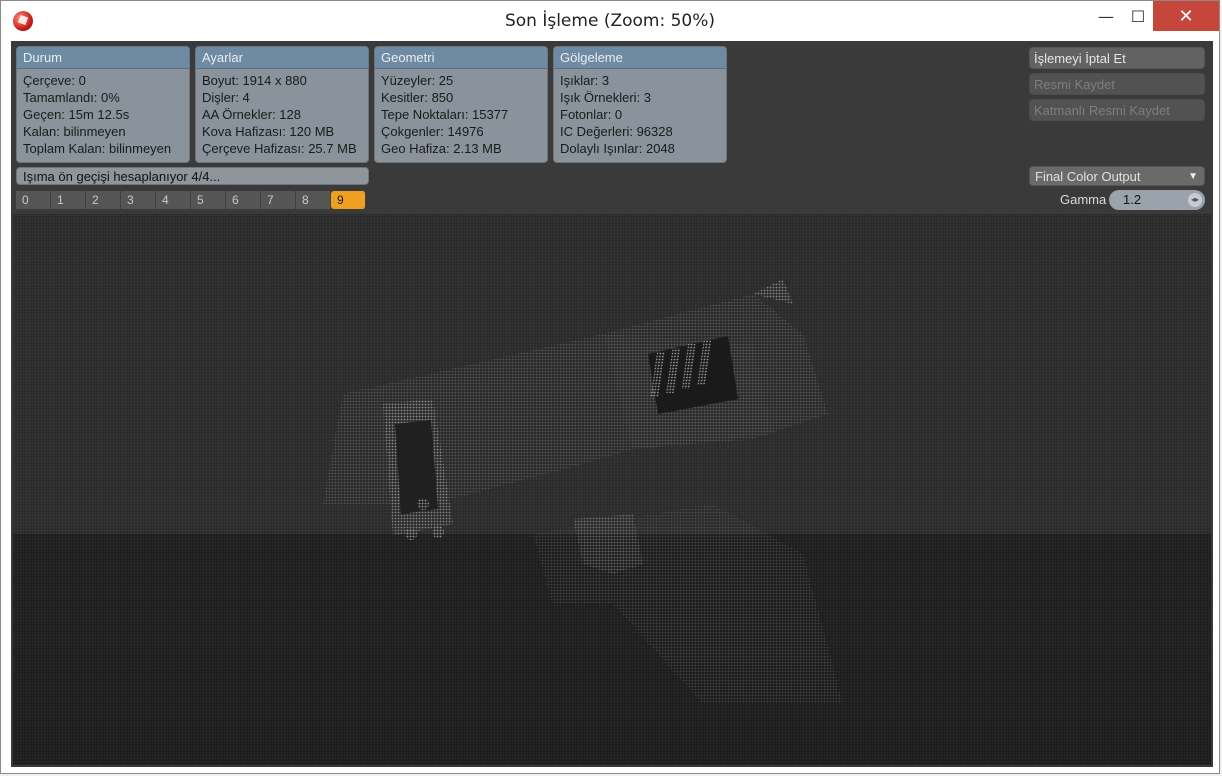 The height and width of the screenshot is (776, 1222). What do you see at coordinates (417, 97) in the screenshot?
I see `segments-line: Kesitler: 850` at bounding box center [417, 97].